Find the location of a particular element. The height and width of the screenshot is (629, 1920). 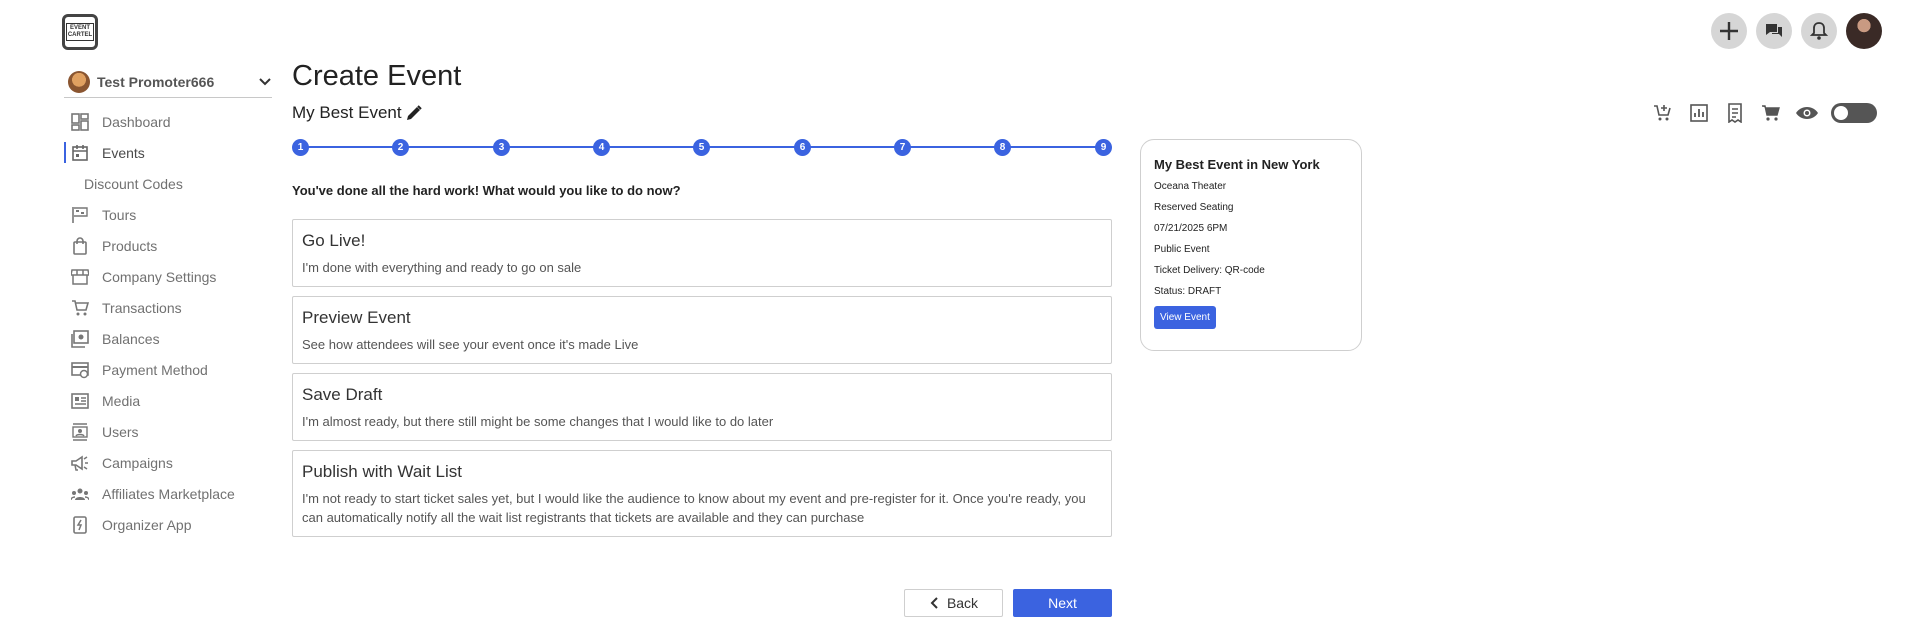

step-6: 6 is located at coordinates (802, 147).